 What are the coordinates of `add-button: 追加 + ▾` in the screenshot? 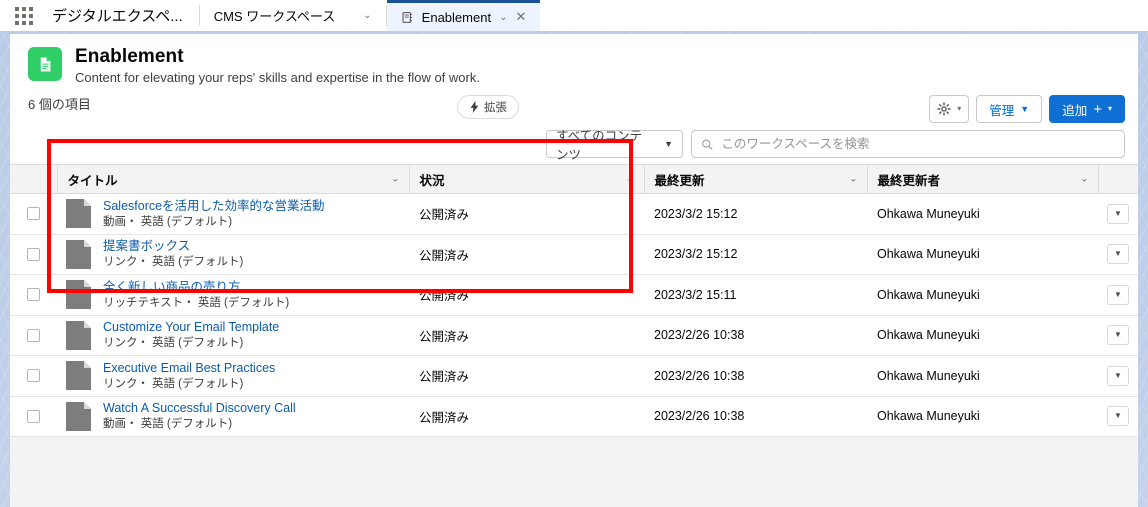 It's located at (1087, 109).